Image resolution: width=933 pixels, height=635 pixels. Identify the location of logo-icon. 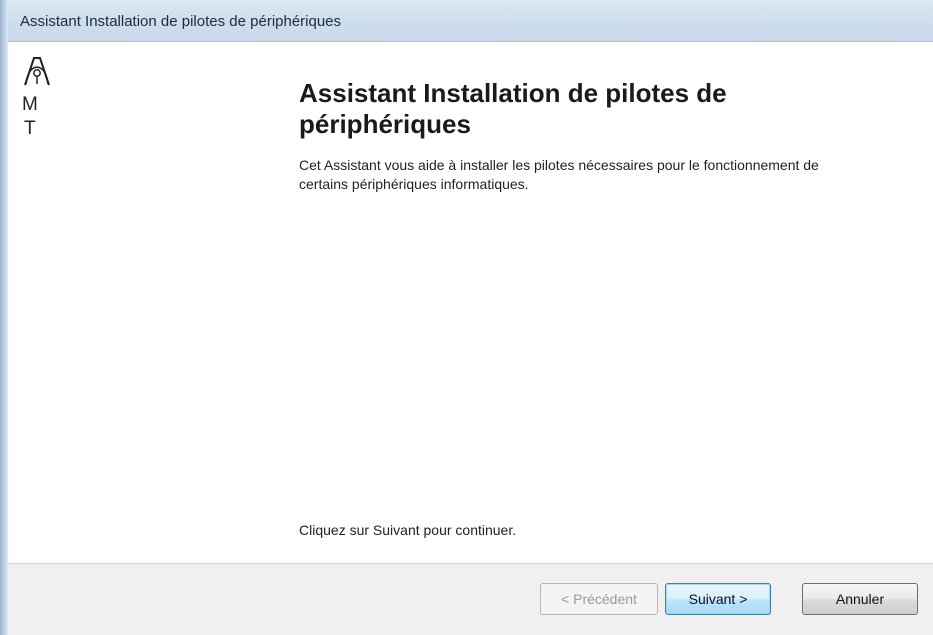
(37, 71).